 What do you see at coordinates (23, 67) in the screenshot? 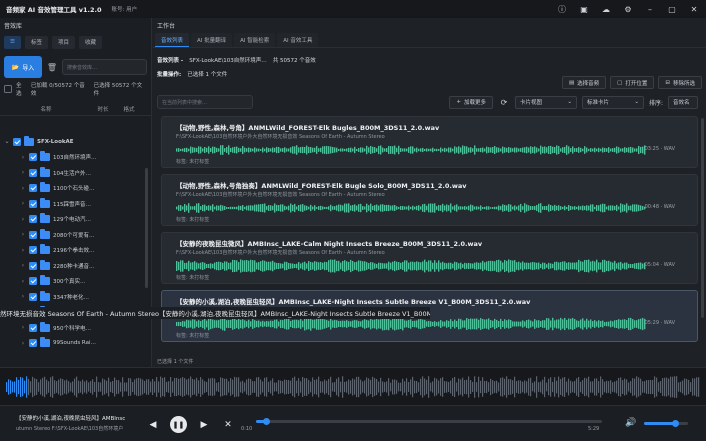
I see `import-button: 📂 导入` at bounding box center [23, 67].